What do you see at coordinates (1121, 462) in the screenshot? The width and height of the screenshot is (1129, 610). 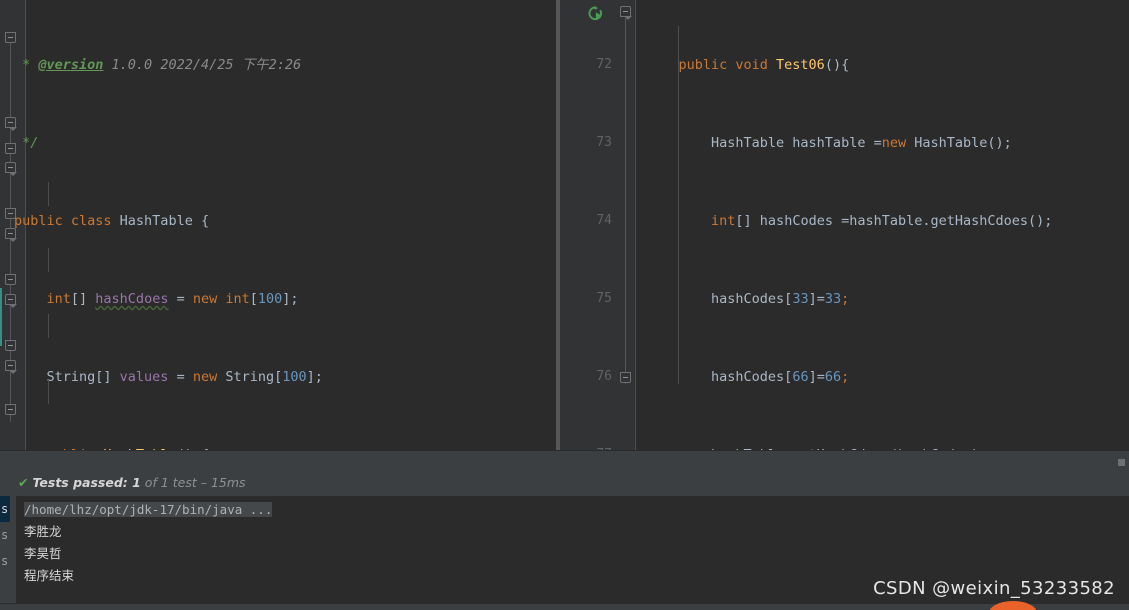 I see `resize-grip` at bounding box center [1121, 462].